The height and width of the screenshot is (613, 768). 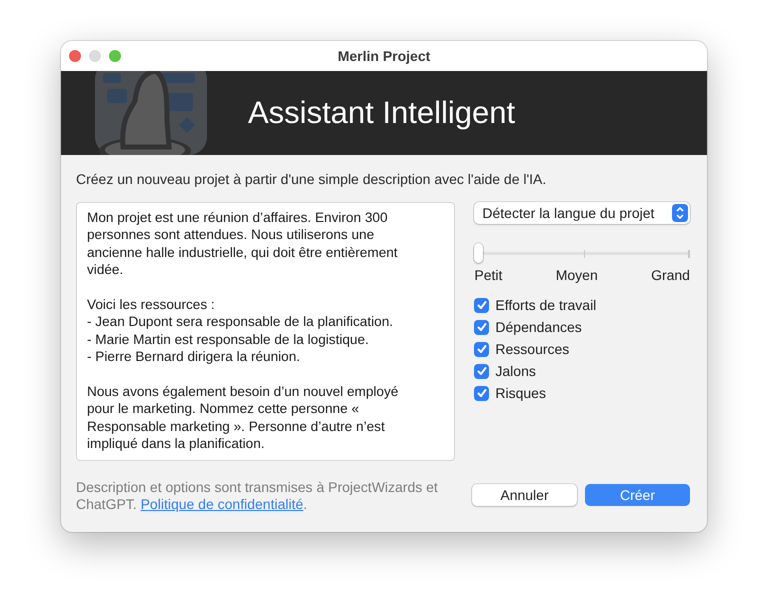 I want to click on slider-label: Moyen, so click(x=577, y=275).